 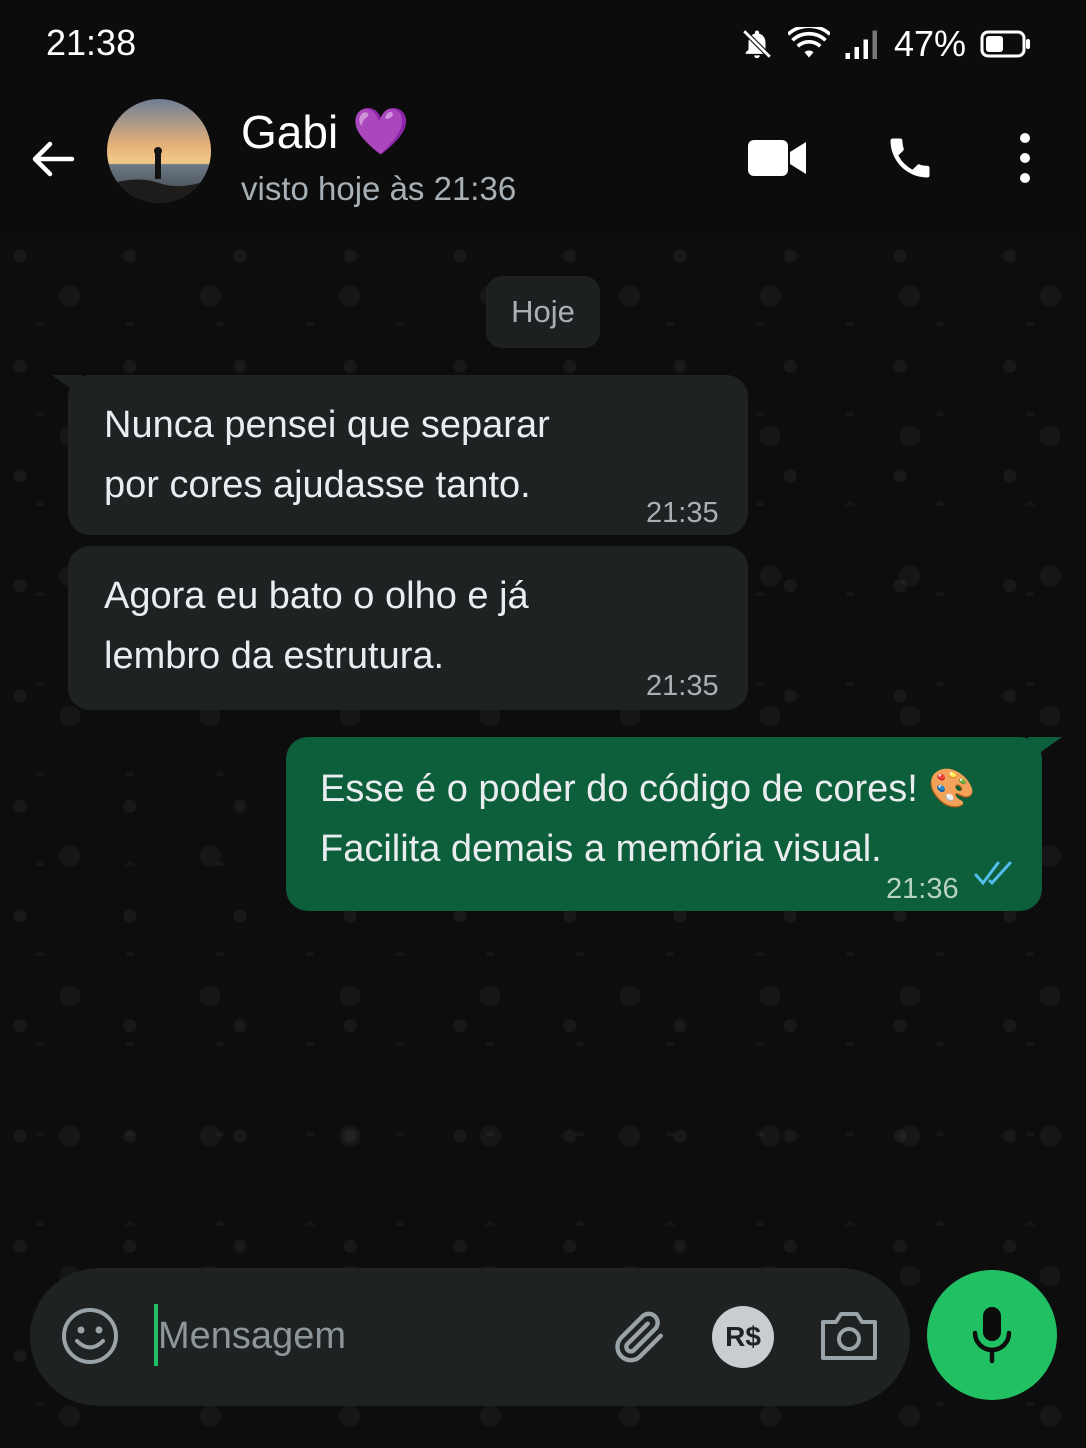 I want to click on wifi-icon, so click(x=808, y=42).